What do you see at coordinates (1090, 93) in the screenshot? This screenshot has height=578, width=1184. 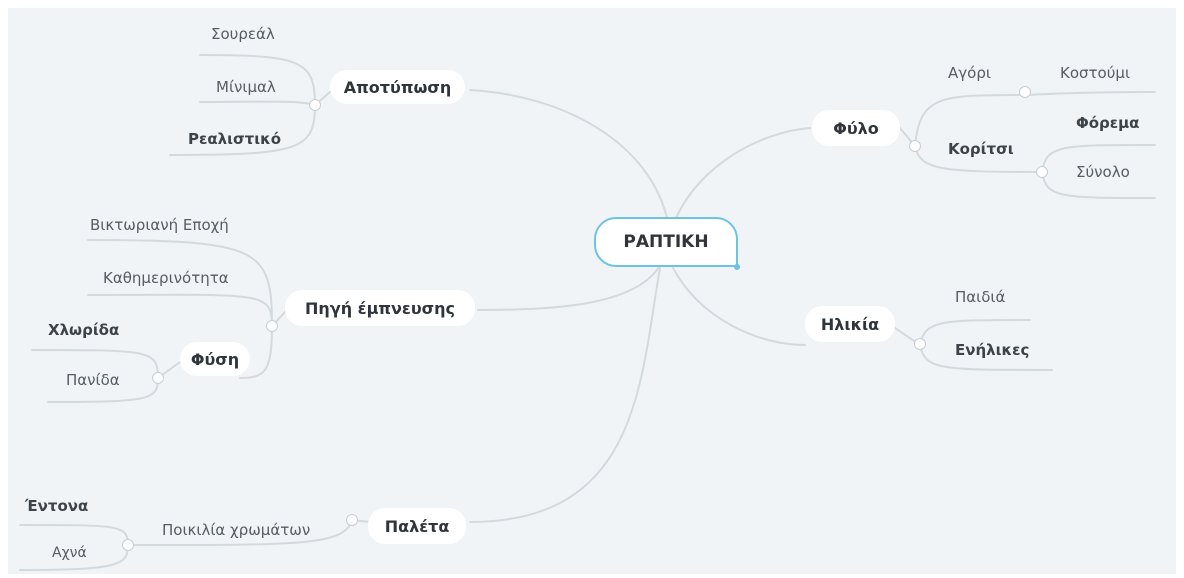 I see `link-agori-hub` at bounding box center [1090, 93].